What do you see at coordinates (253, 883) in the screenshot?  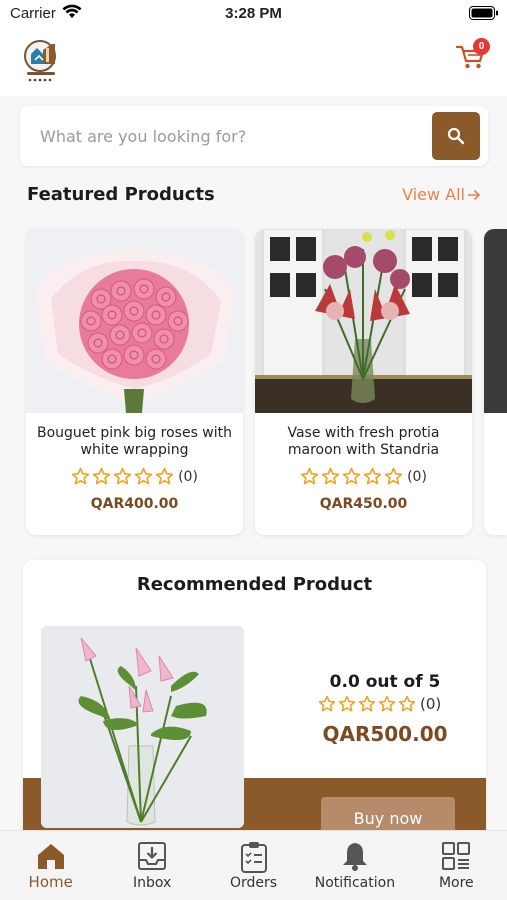 I see `tab-orders-label: Orders` at bounding box center [253, 883].